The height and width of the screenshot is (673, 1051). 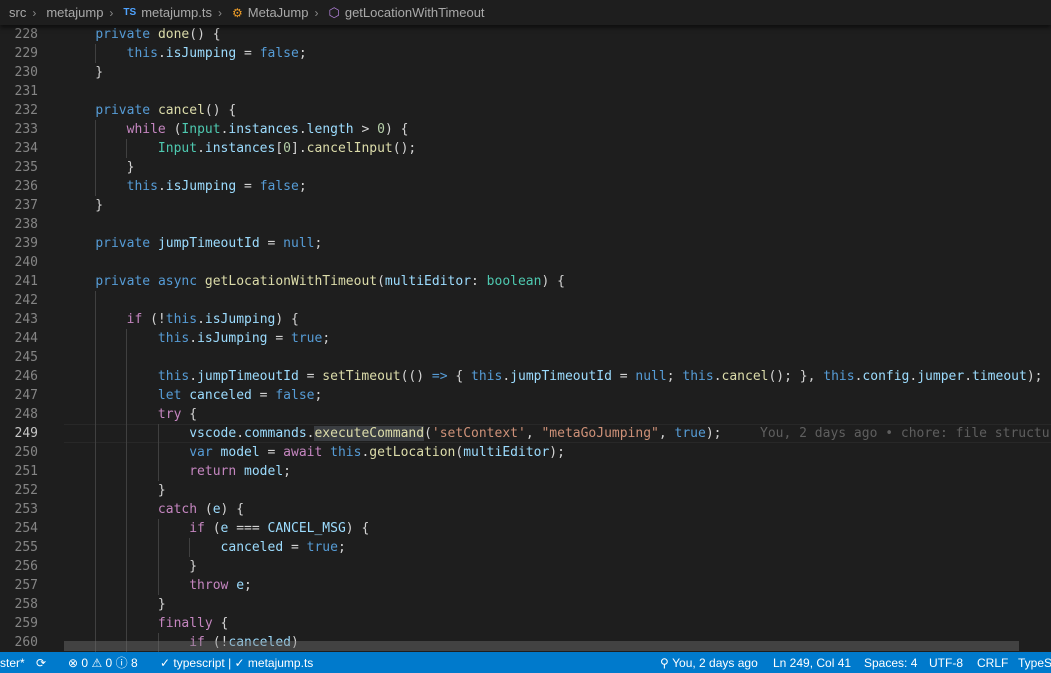 What do you see at coordinates (525, 224) in the screenshot?
I see `code-line: 238` at bounding box center [525, 224].